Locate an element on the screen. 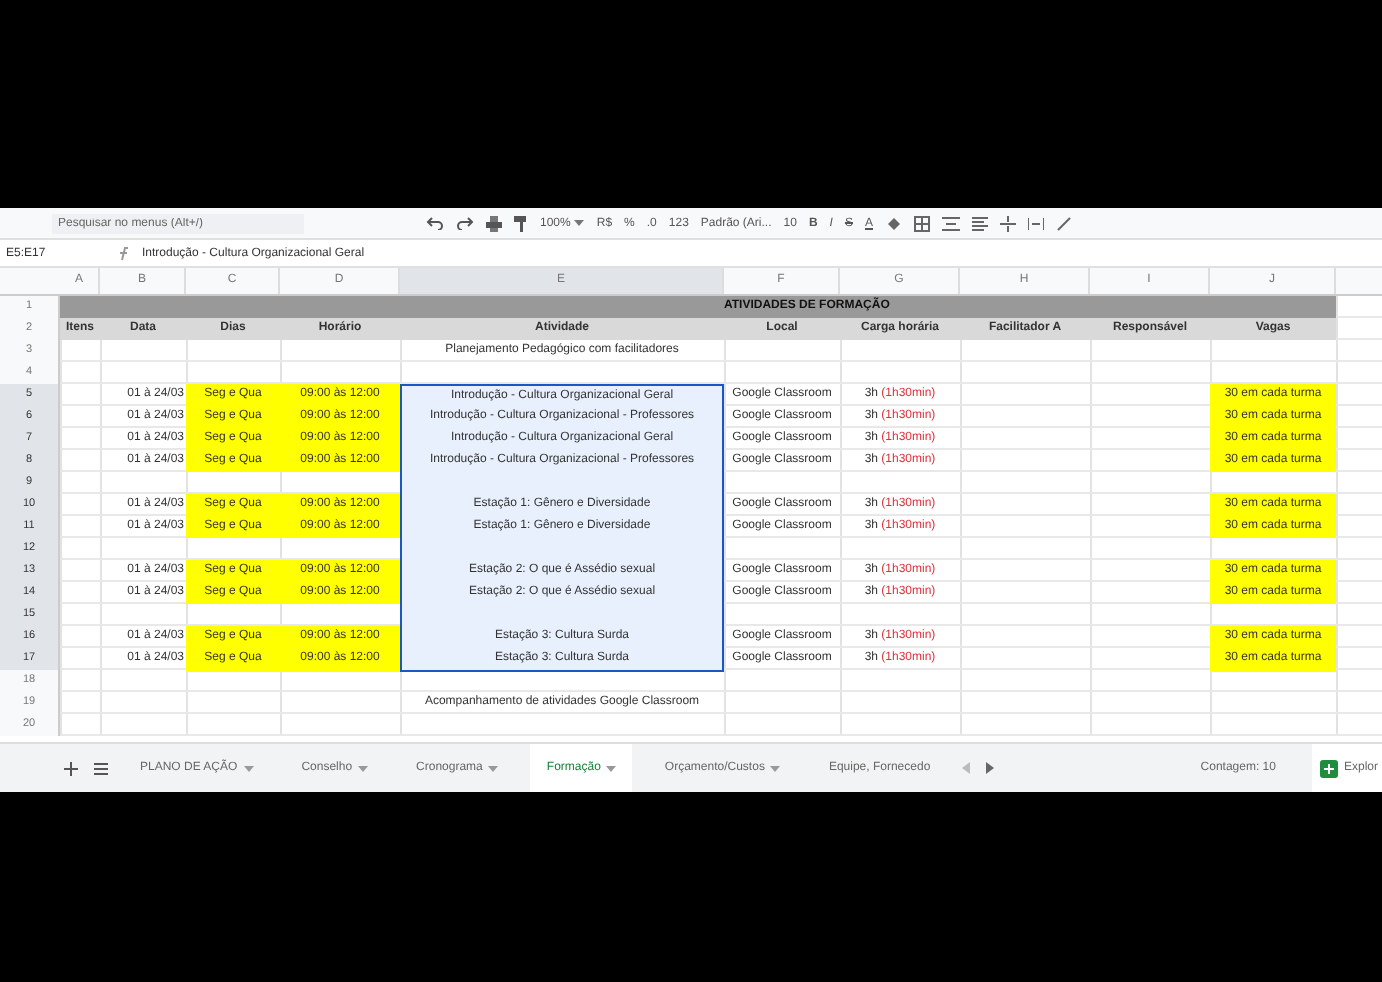  align-icon is located at coordinates (979, 223).